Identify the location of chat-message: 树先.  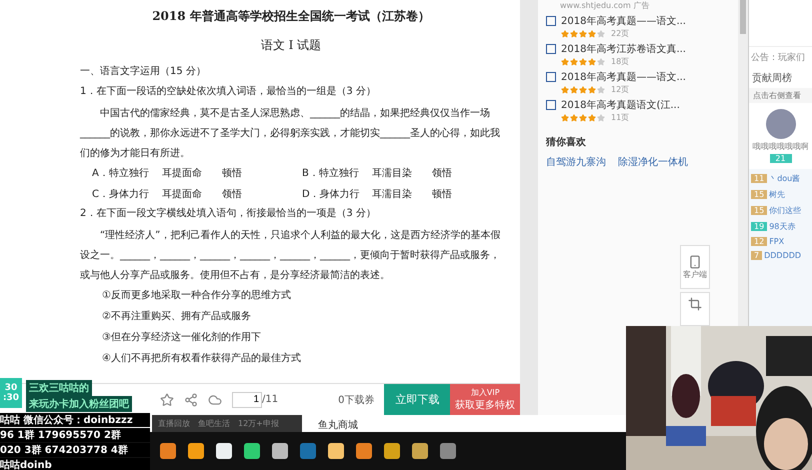
(777, 194).